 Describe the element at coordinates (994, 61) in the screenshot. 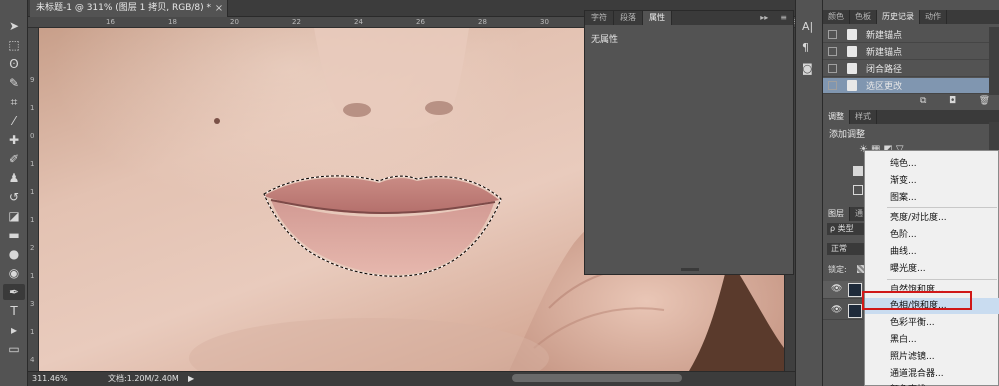

I see `history-scrollbar` at that location.